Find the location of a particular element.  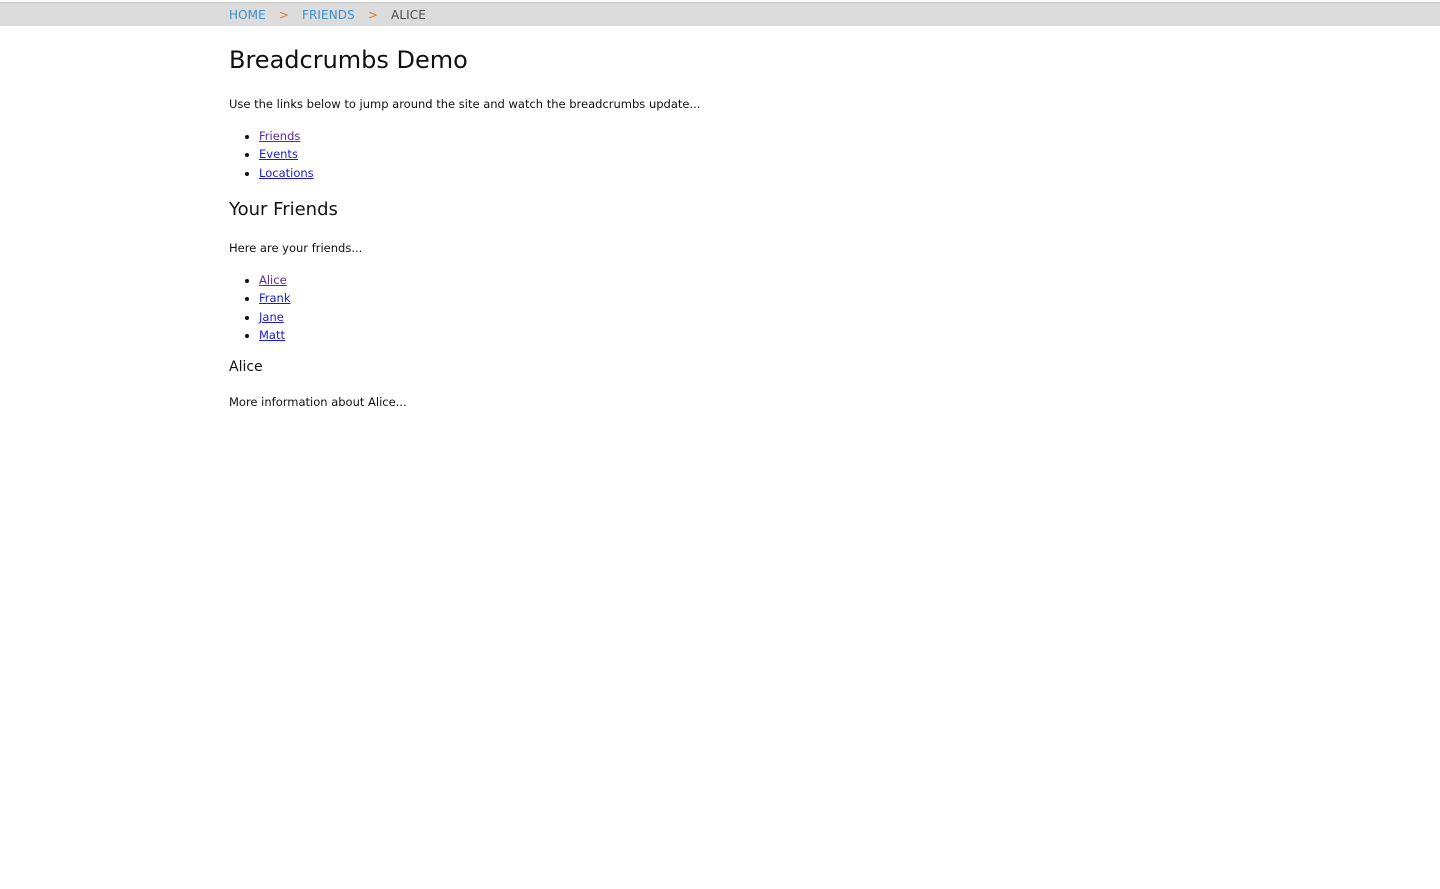

friends-link-list: Alice Frank Jane Matt is located at coordinates (260, 307).